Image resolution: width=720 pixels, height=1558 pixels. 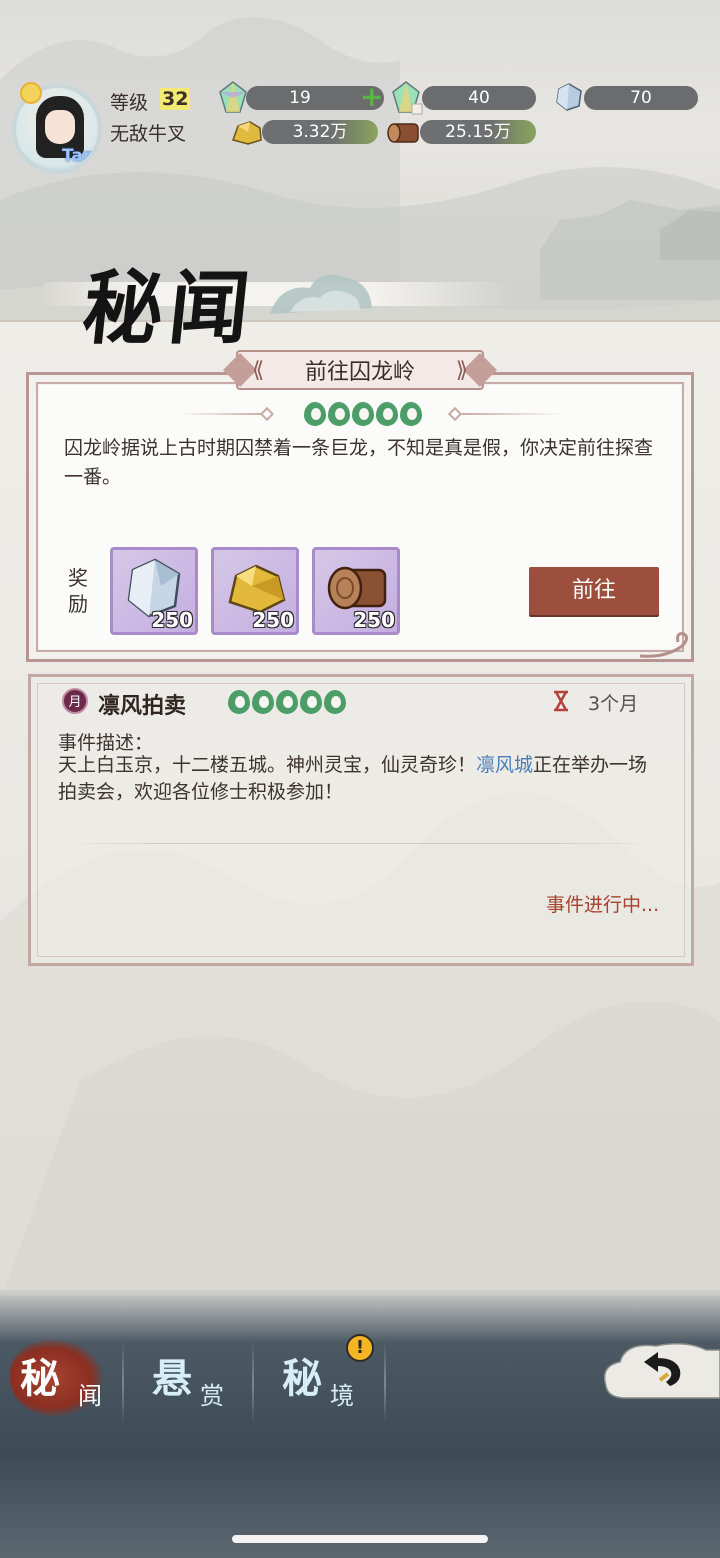 I want to click on alert-icon: !, so click(x=360, y=1348).